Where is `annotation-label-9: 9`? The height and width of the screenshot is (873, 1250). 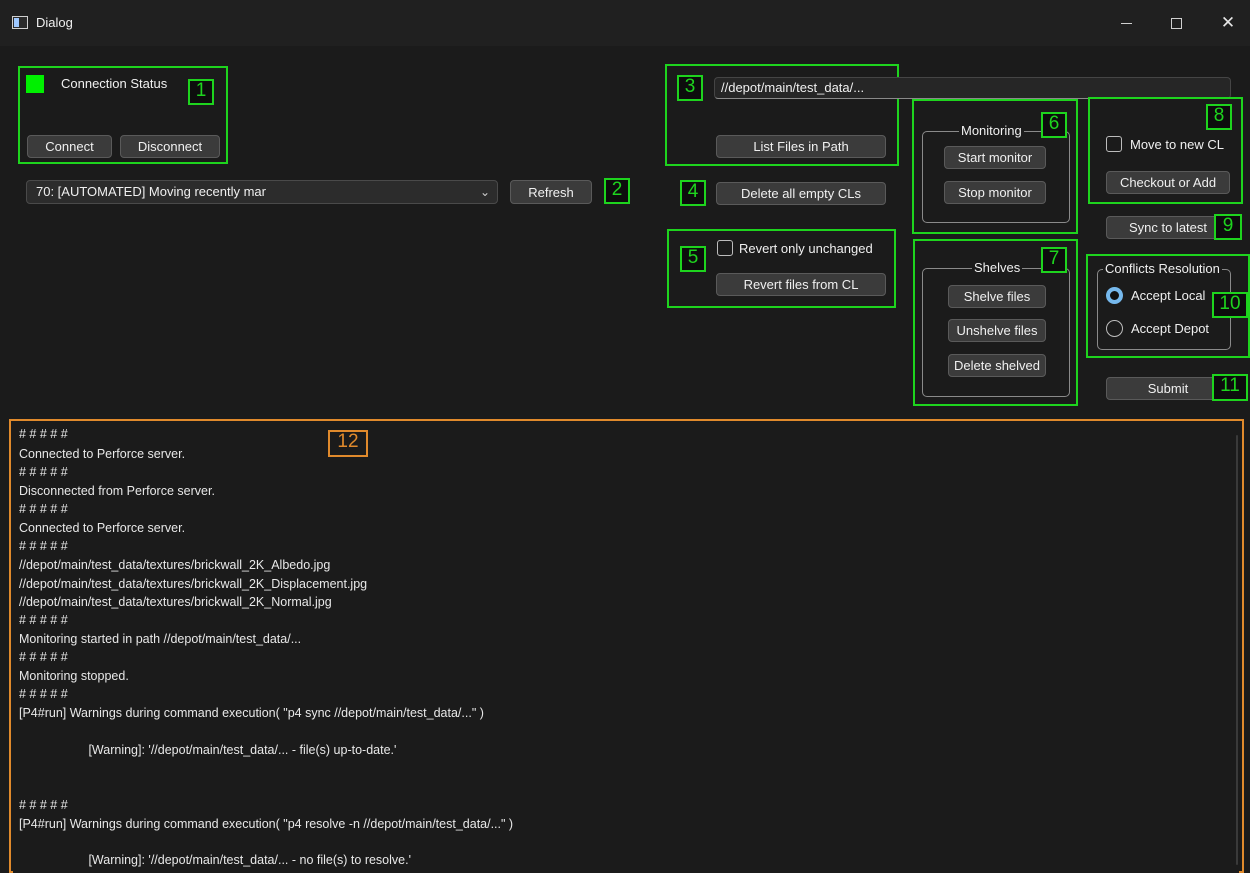
annotation-label-9: 9 is located at coordinates (1228, 227).